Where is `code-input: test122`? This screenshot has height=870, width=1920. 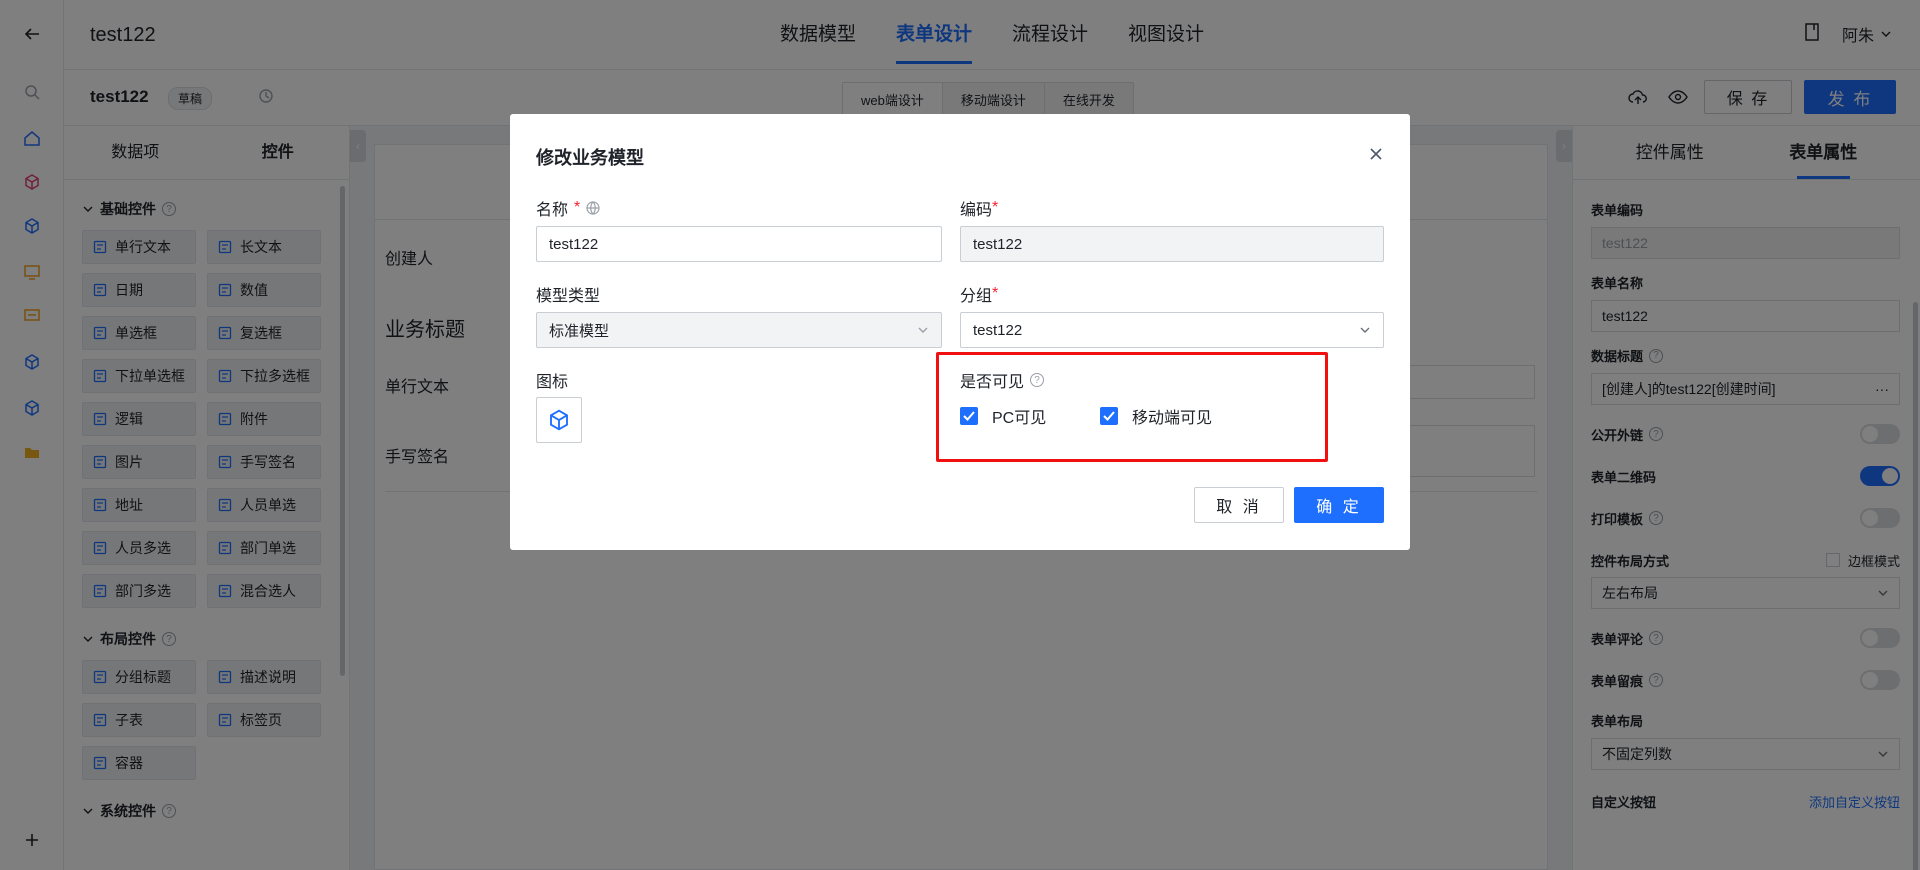
code-input: test122 is located at coordinates (1172, 244).